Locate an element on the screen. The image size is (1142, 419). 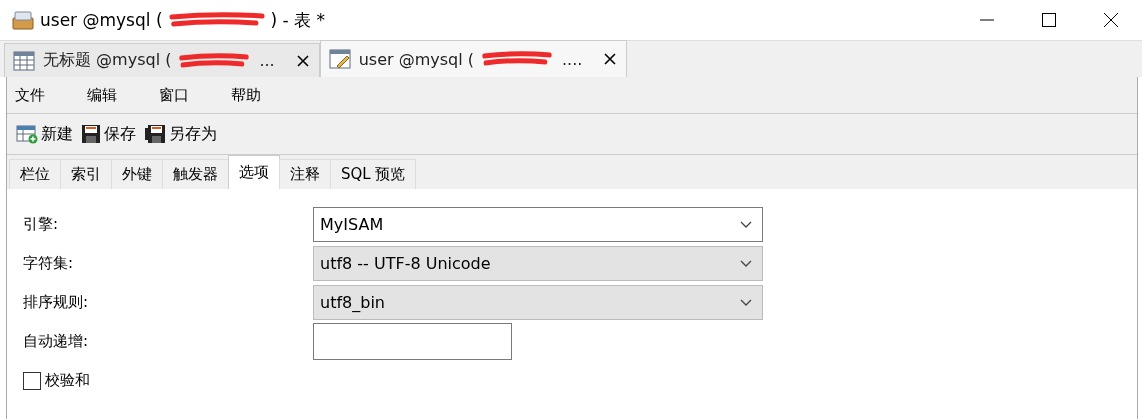
table-icon is located at coordinates (24, 60).